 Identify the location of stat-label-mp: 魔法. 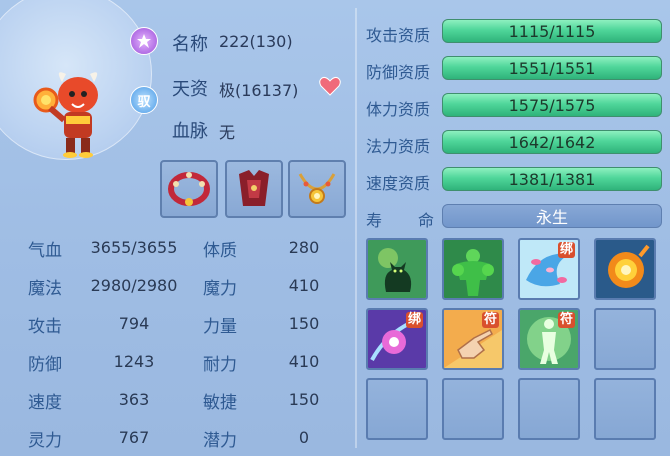
(45, 289).